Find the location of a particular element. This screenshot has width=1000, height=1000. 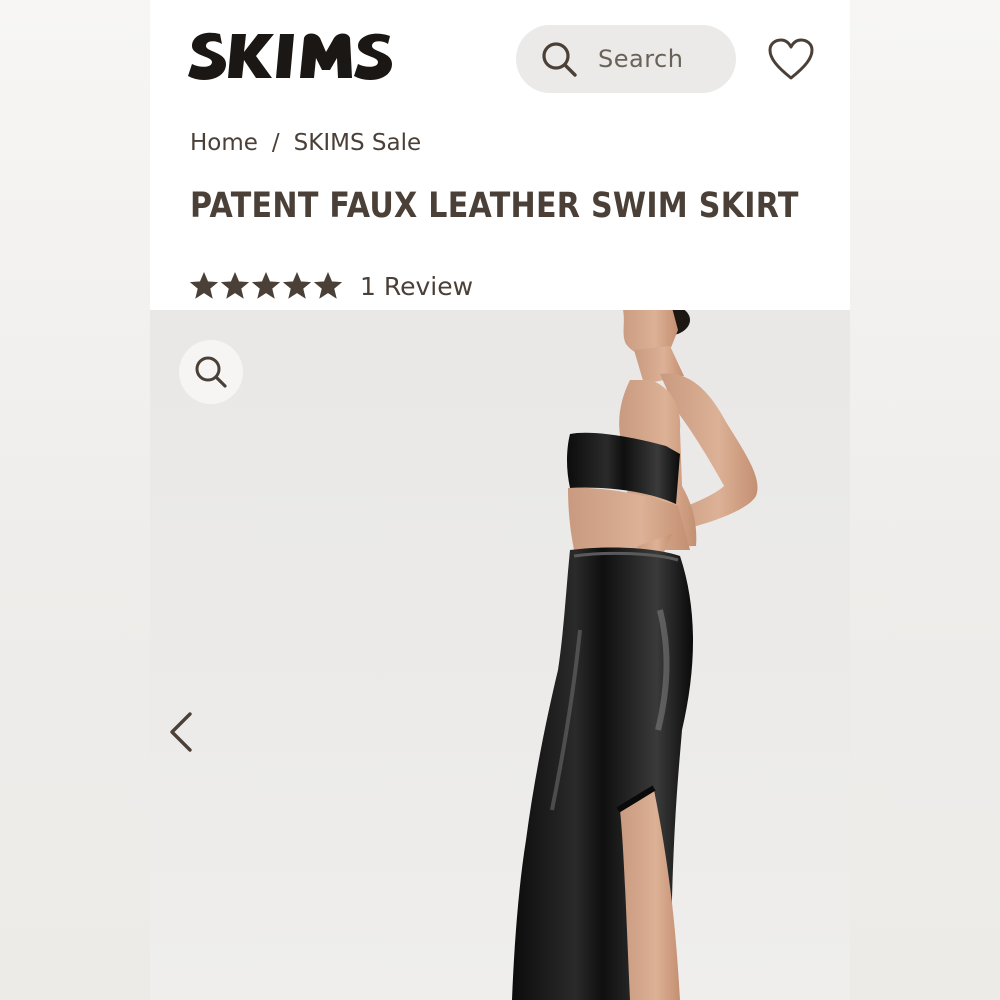

product-rating: 1 Review is located at coordinates (331, 286).